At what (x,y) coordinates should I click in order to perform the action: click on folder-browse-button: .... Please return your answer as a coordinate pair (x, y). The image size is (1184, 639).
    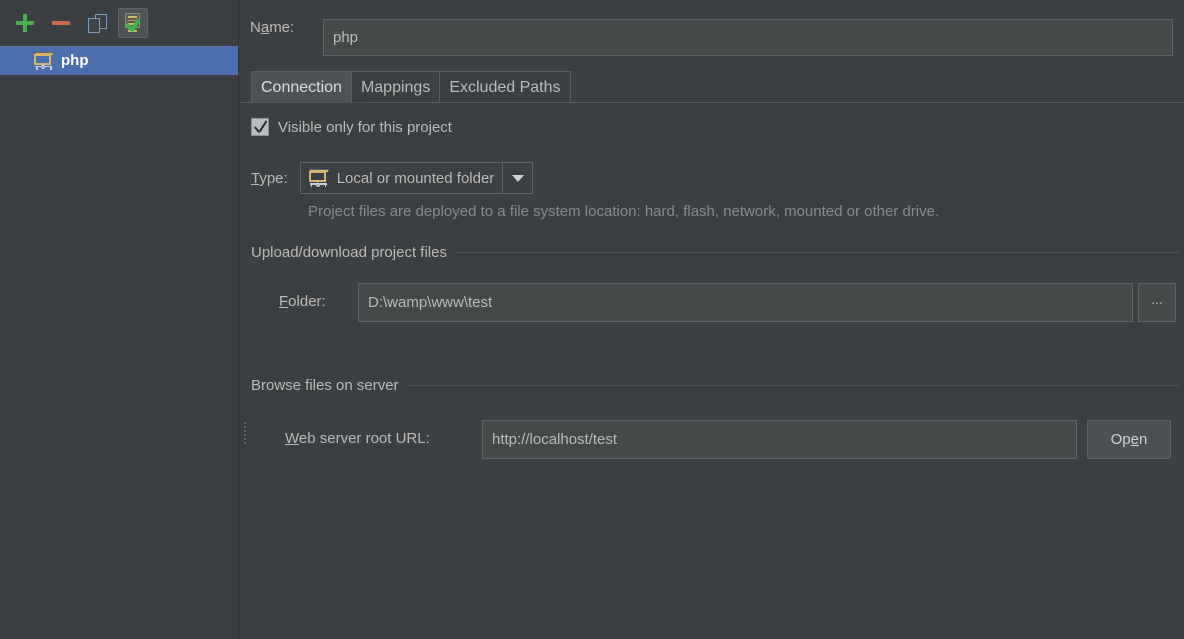
    Looking at the image, I should click on (1157, 302).